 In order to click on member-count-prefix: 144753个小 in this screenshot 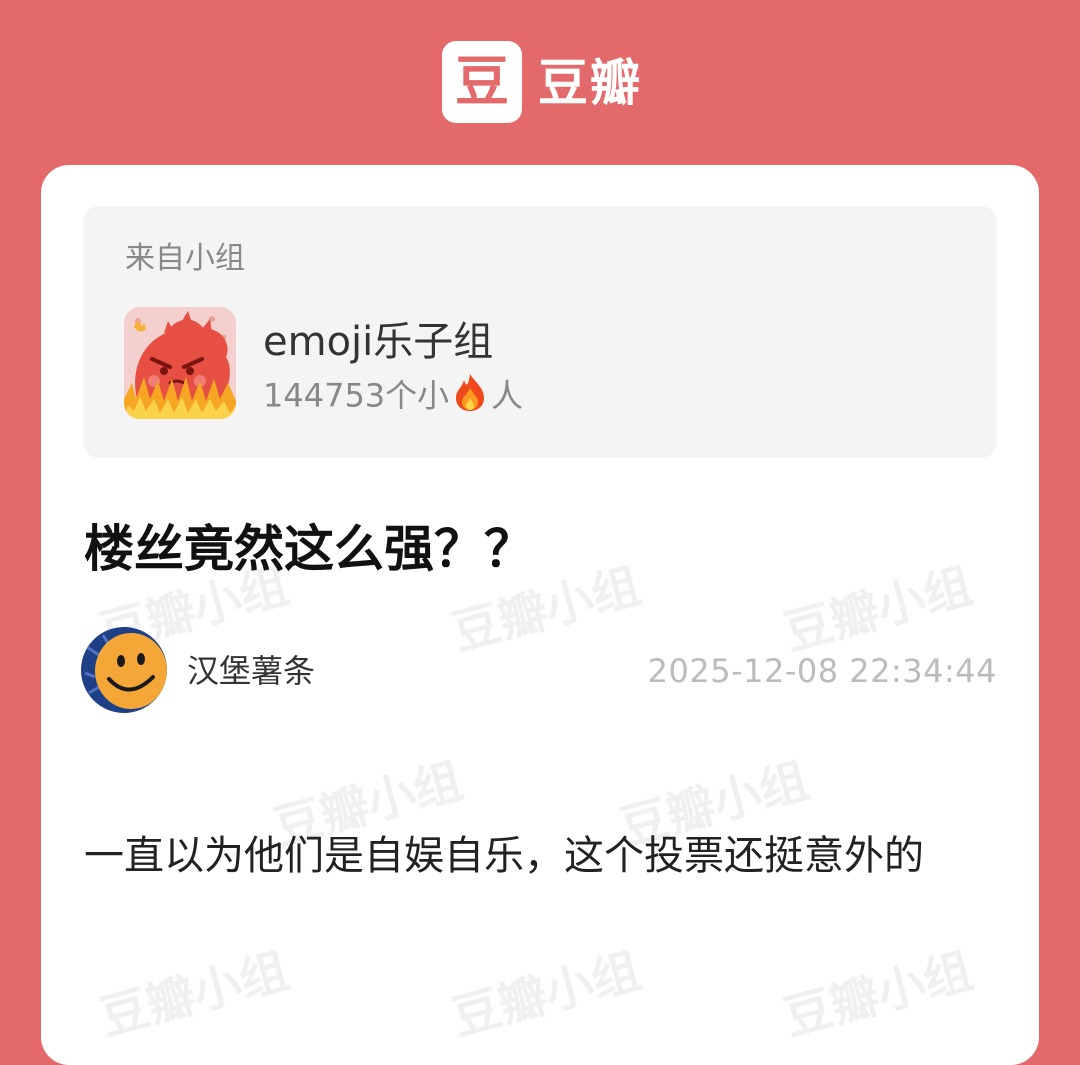, I will do `click(356, 395)`.